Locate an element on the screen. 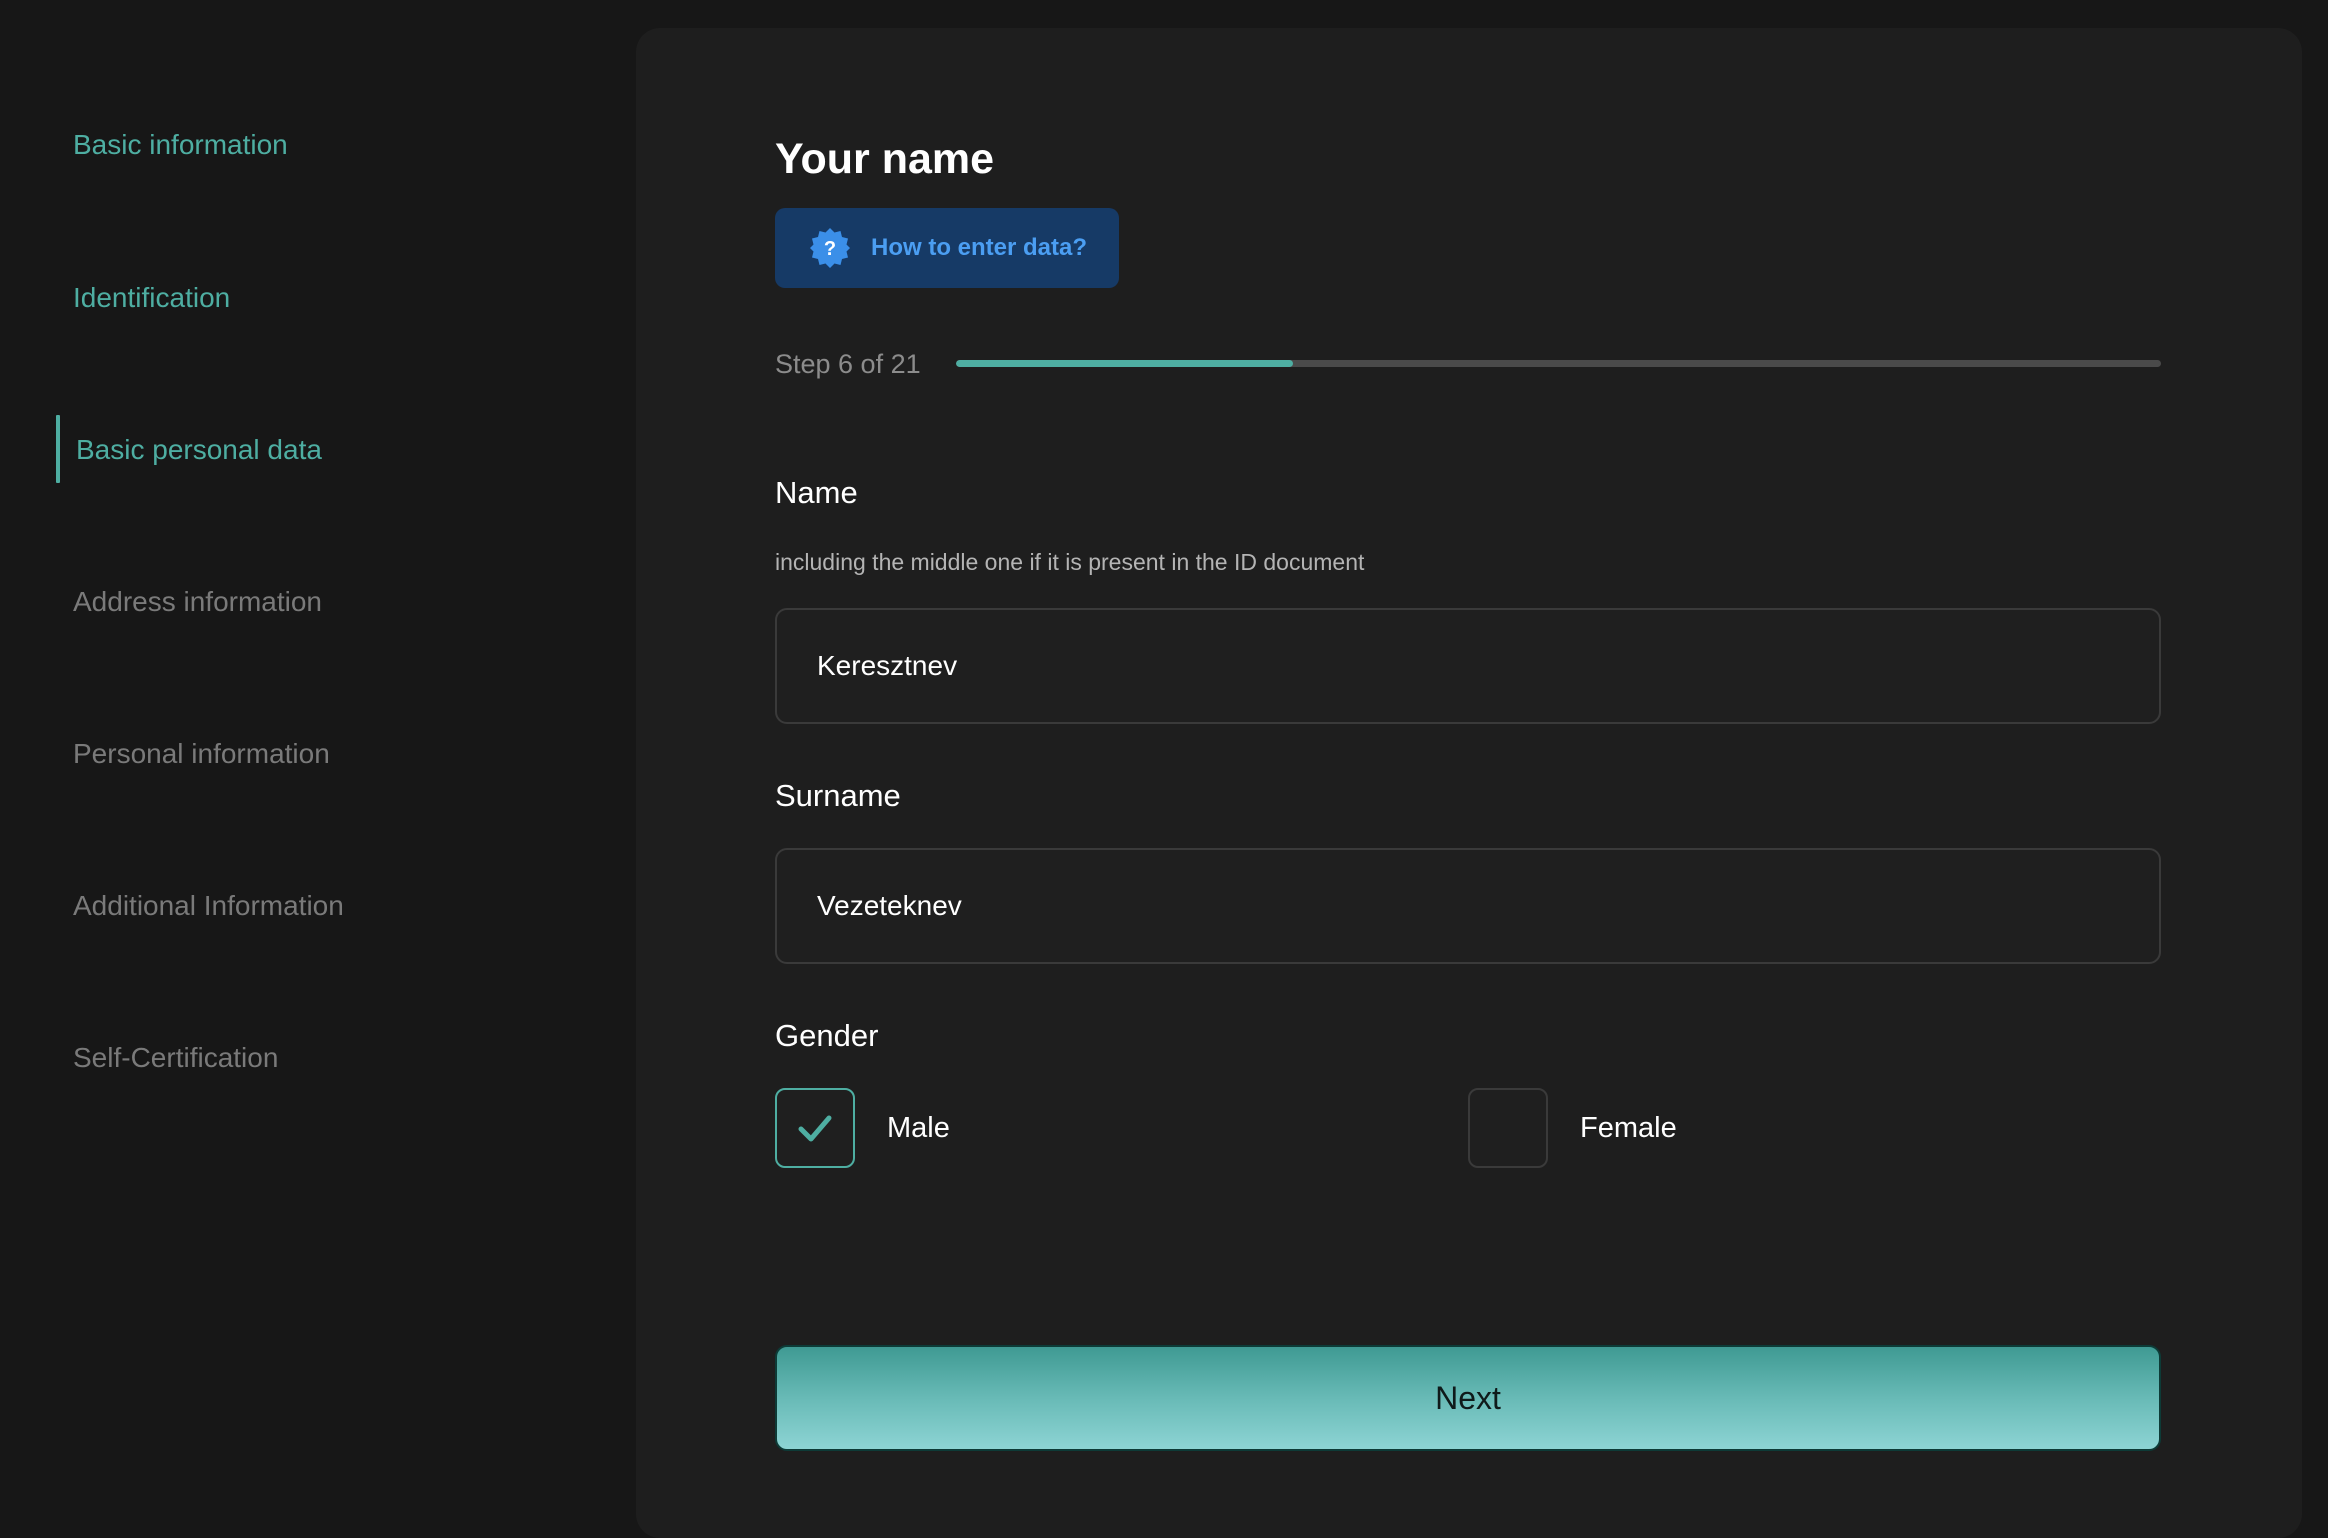 This screenshot has height=1538, width=2328. next-button-label: Next is located at coordinates (1468, 1397).